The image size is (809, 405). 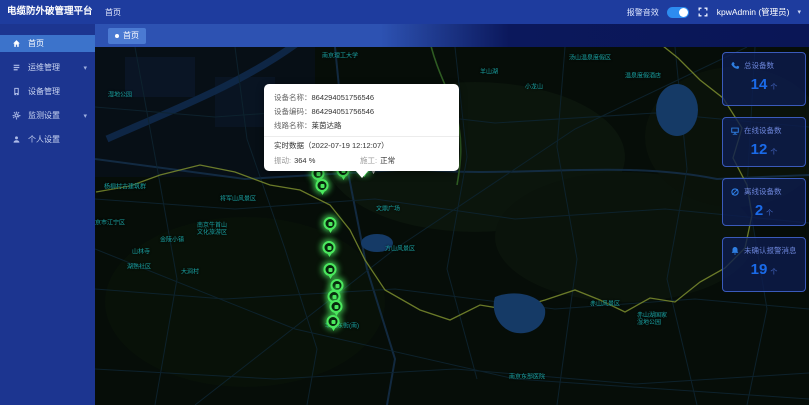 I want to click on metric-value: 364 %, so click(x=305, y=160).